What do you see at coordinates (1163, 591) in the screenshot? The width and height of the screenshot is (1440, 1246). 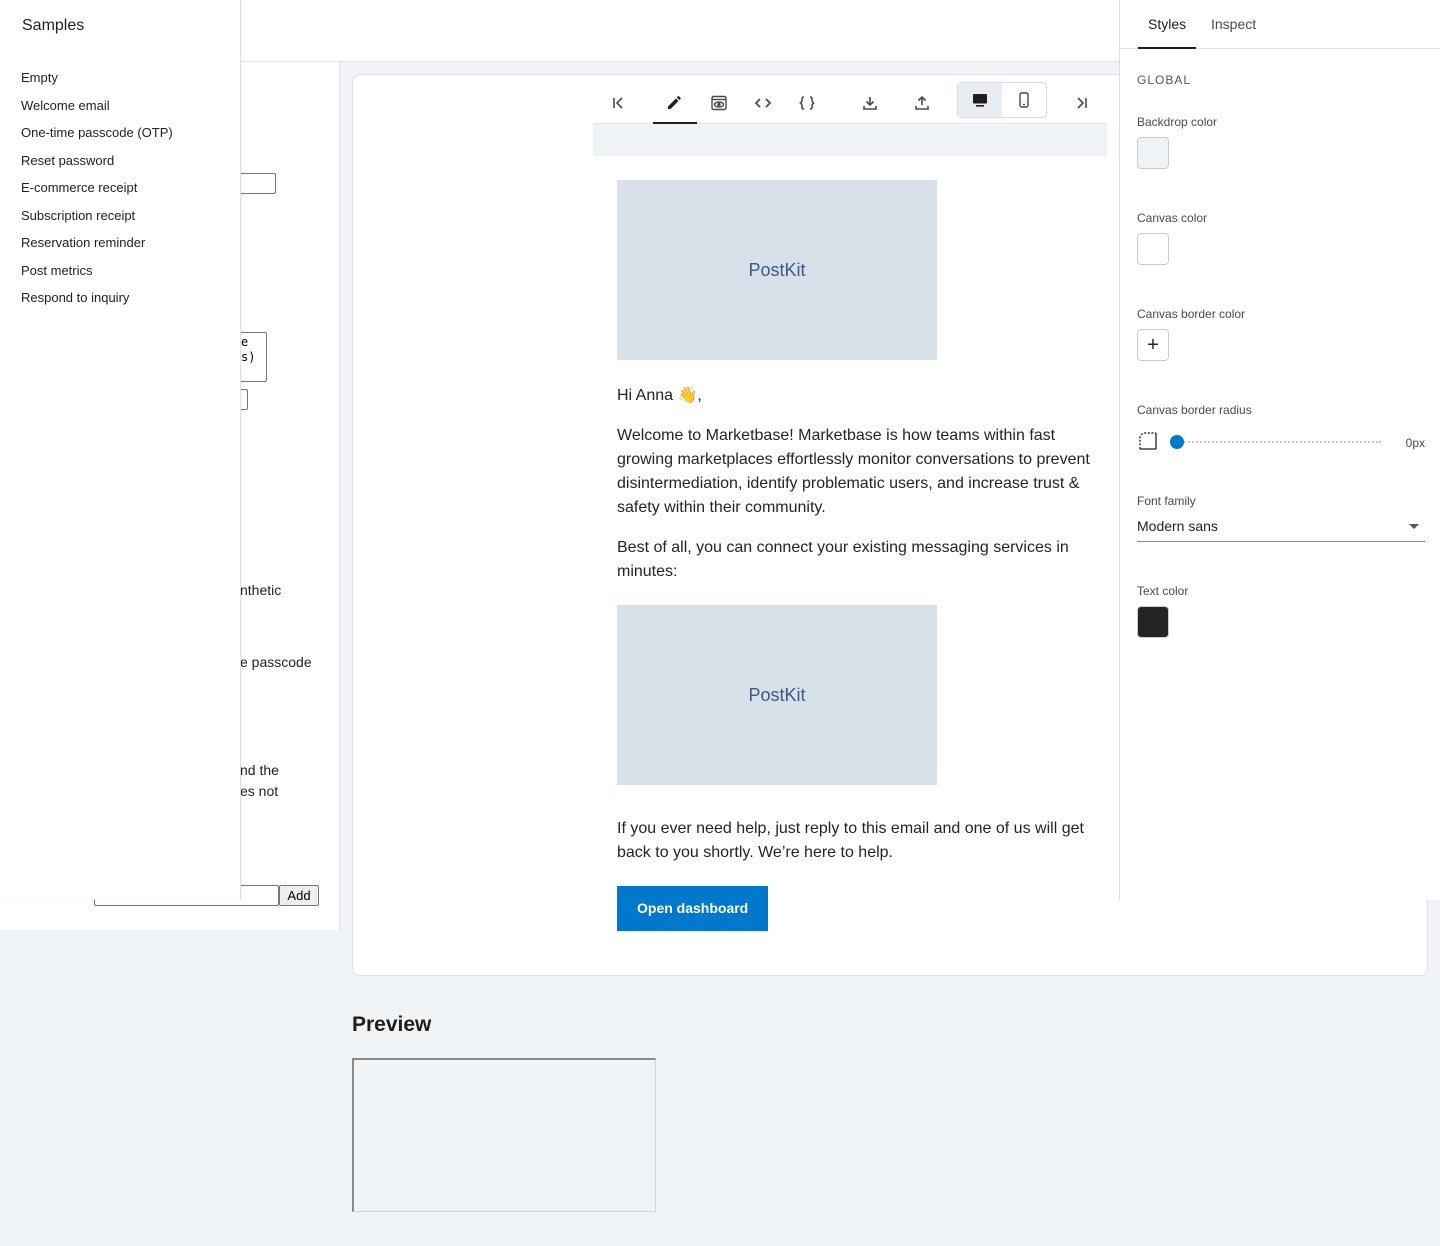 I see `text-color-label: Text color` at bounding box center [1163, 591].